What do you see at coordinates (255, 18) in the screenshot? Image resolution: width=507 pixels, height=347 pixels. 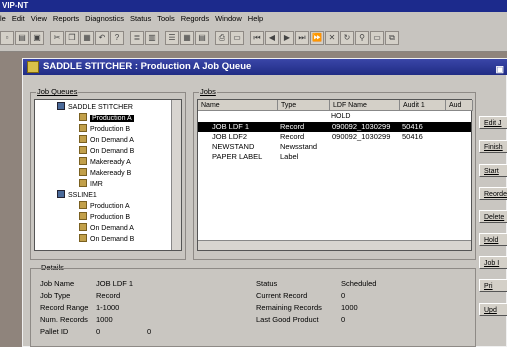 I see `menu-help: Help` at bounding box center [255, 18].